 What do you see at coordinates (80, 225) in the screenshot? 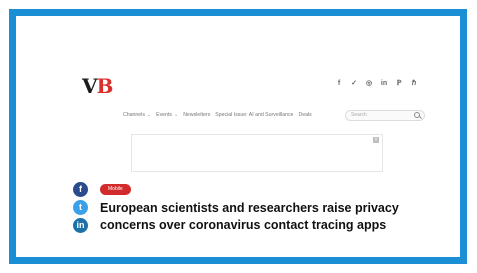
I see `linkedin-share-icon: in` at bounding box center [80, 225].